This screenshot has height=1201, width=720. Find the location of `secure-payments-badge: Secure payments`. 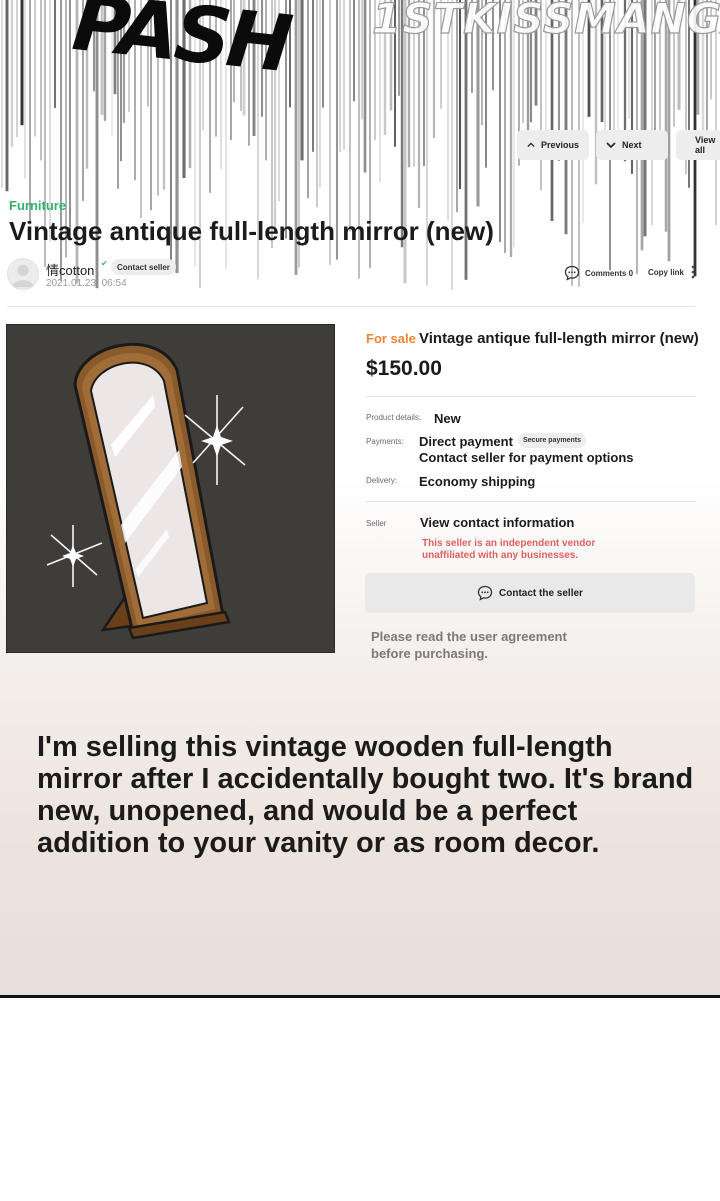

secure-payments-badge: Secure payments is located at coordinates (552, 440).